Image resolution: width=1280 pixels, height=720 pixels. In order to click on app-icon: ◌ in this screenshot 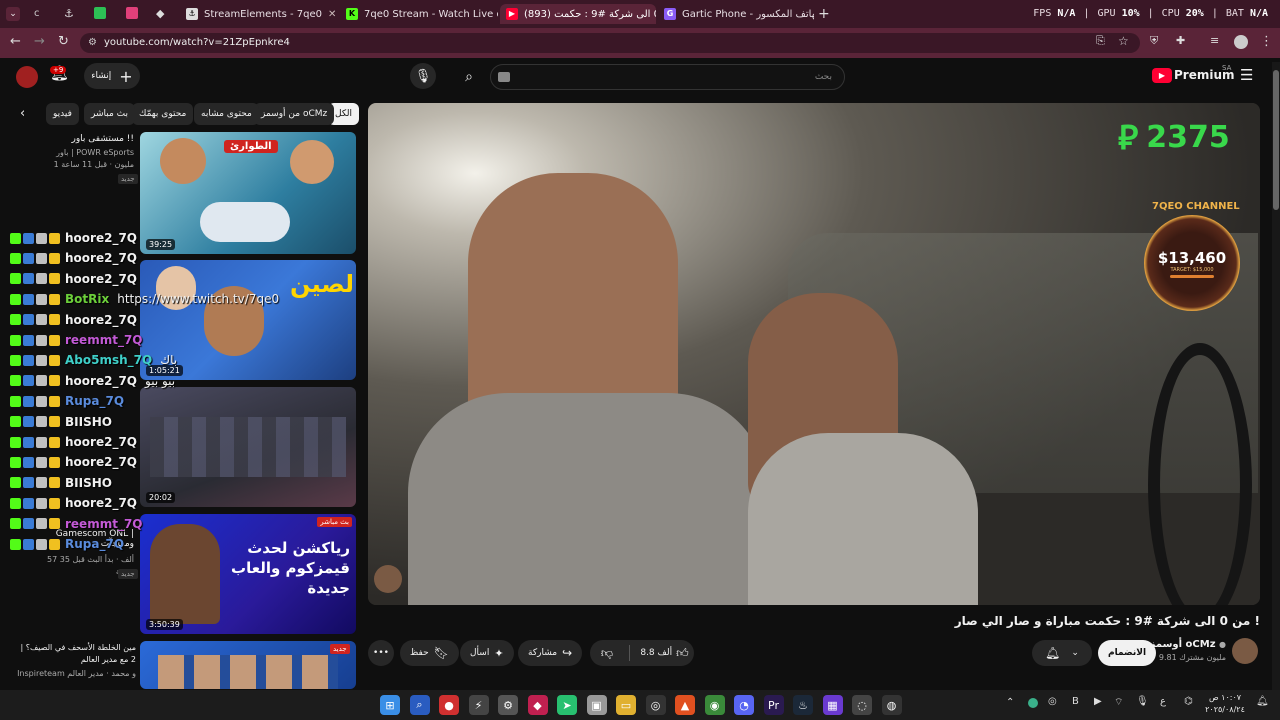, I will do `click(862, 705)`.